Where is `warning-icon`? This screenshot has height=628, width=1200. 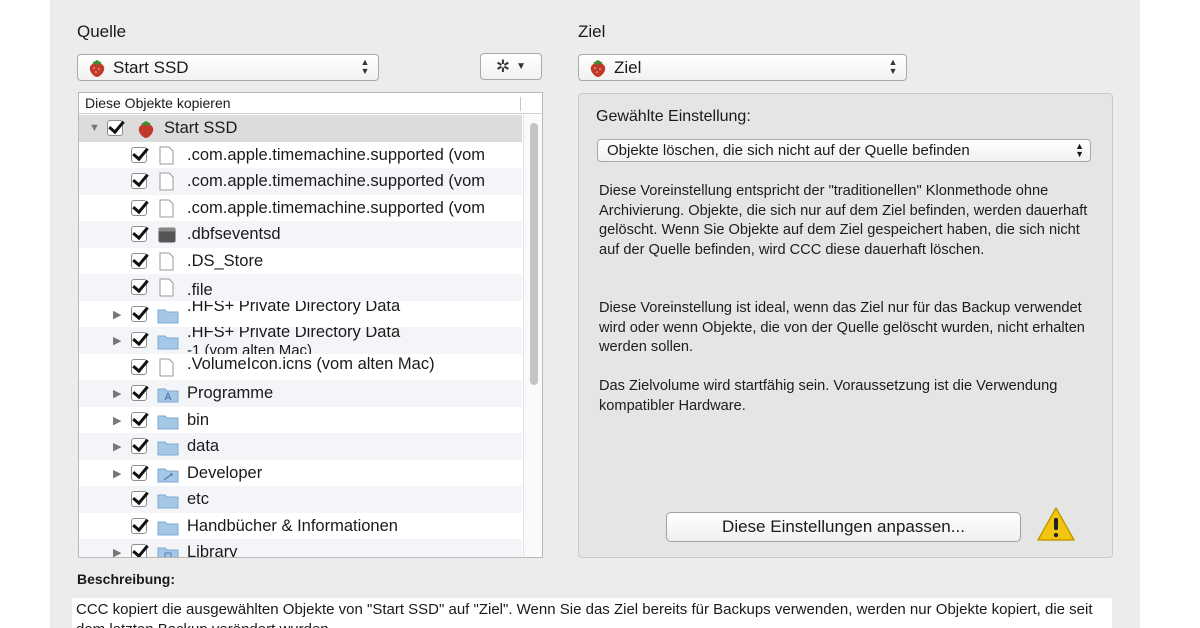 warning-icon is located at coordinates (1056, 524).